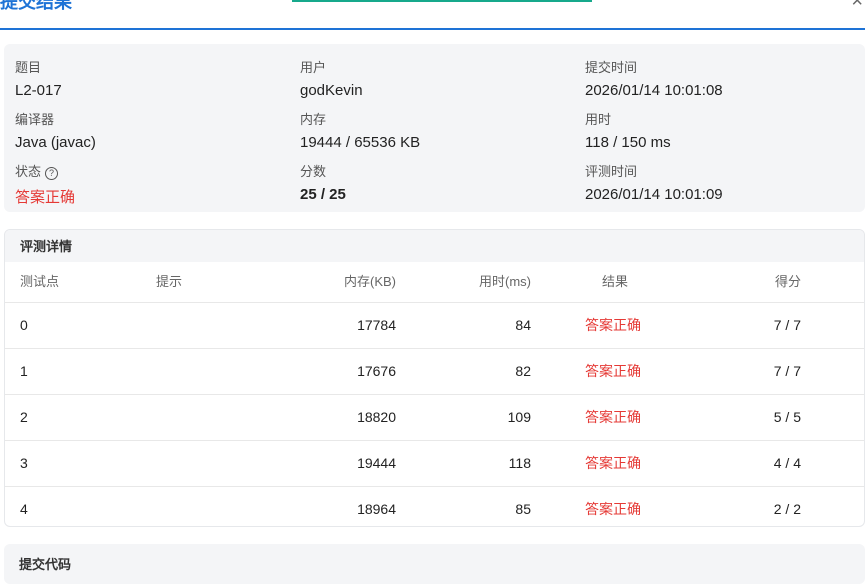 The image size is (865, 584). What do you see at coordinates (45, 564) in the screenshot?
I see `submitted-code-title: 提交代码` at bounding box center [45, 564].